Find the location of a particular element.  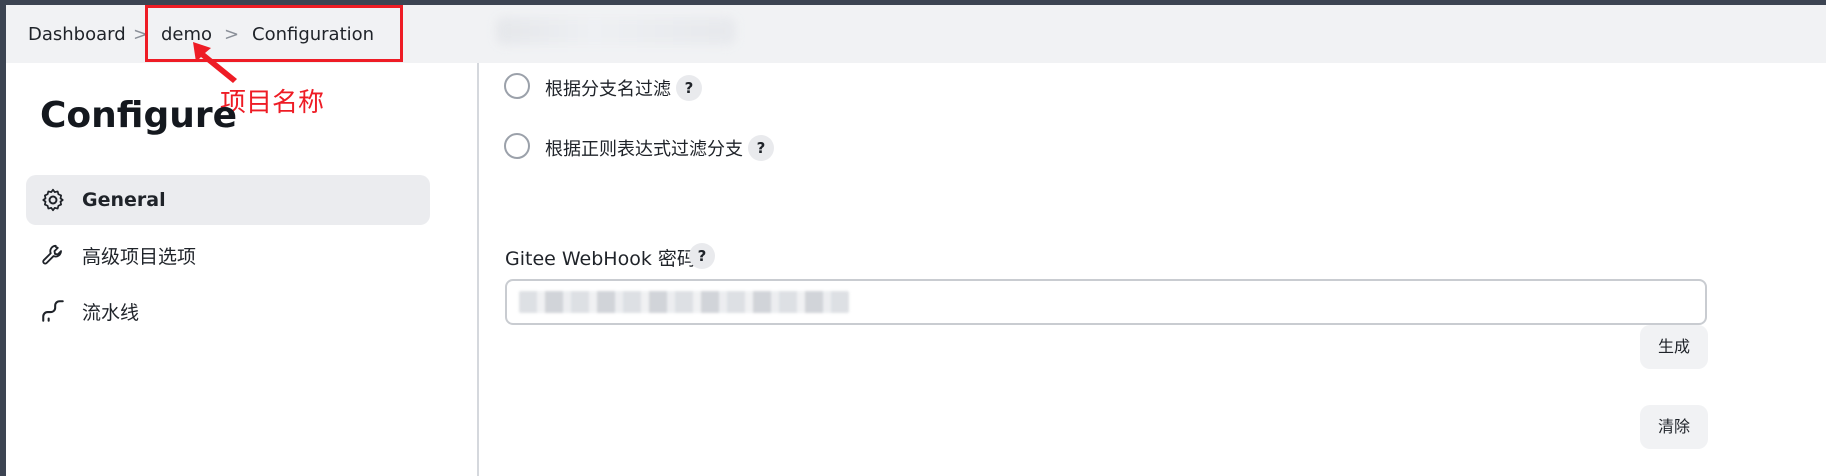

pipeline-icon is located at coordinates (53, 311).